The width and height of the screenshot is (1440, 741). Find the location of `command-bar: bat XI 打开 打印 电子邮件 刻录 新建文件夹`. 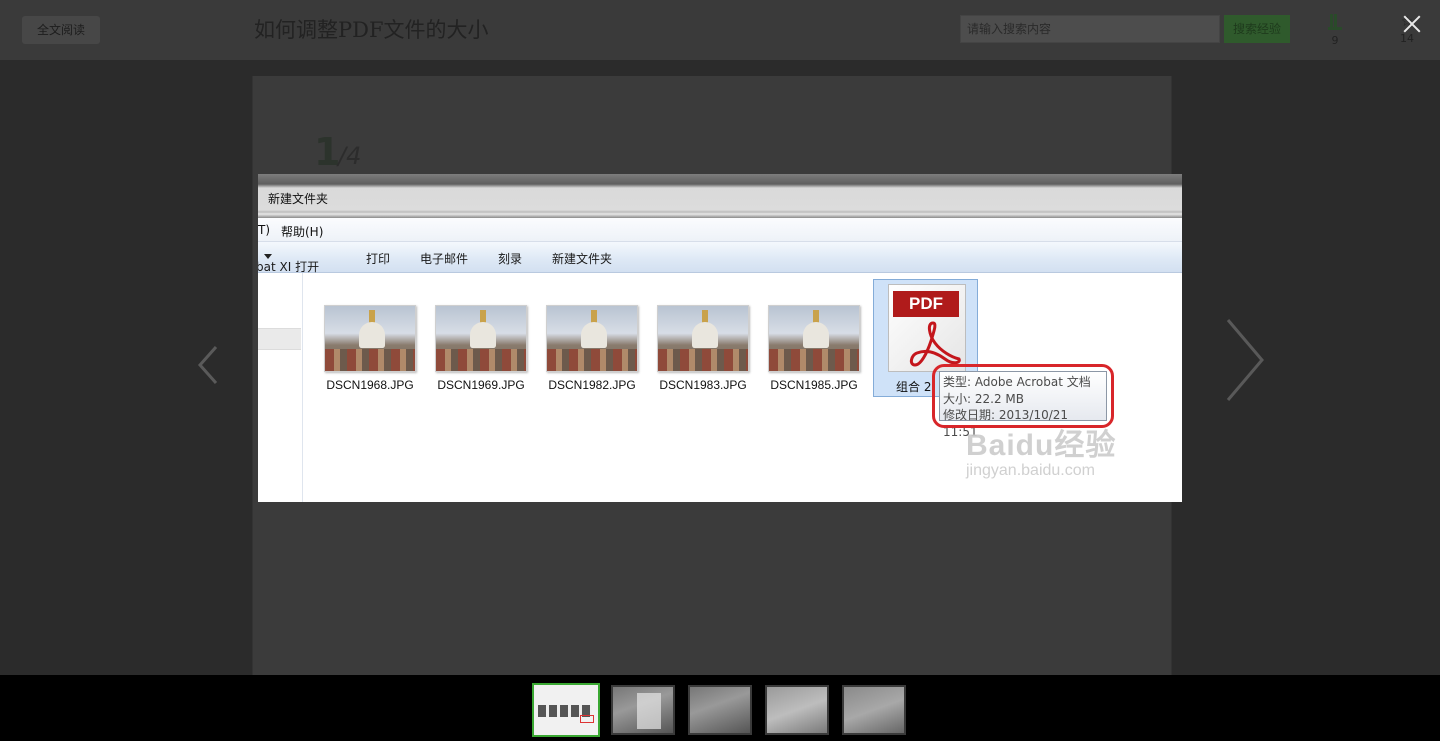

command-bar: bat XI 打开 打印 电子邮件 刻录 新建文件夹 is located at coordinates (720, 258).